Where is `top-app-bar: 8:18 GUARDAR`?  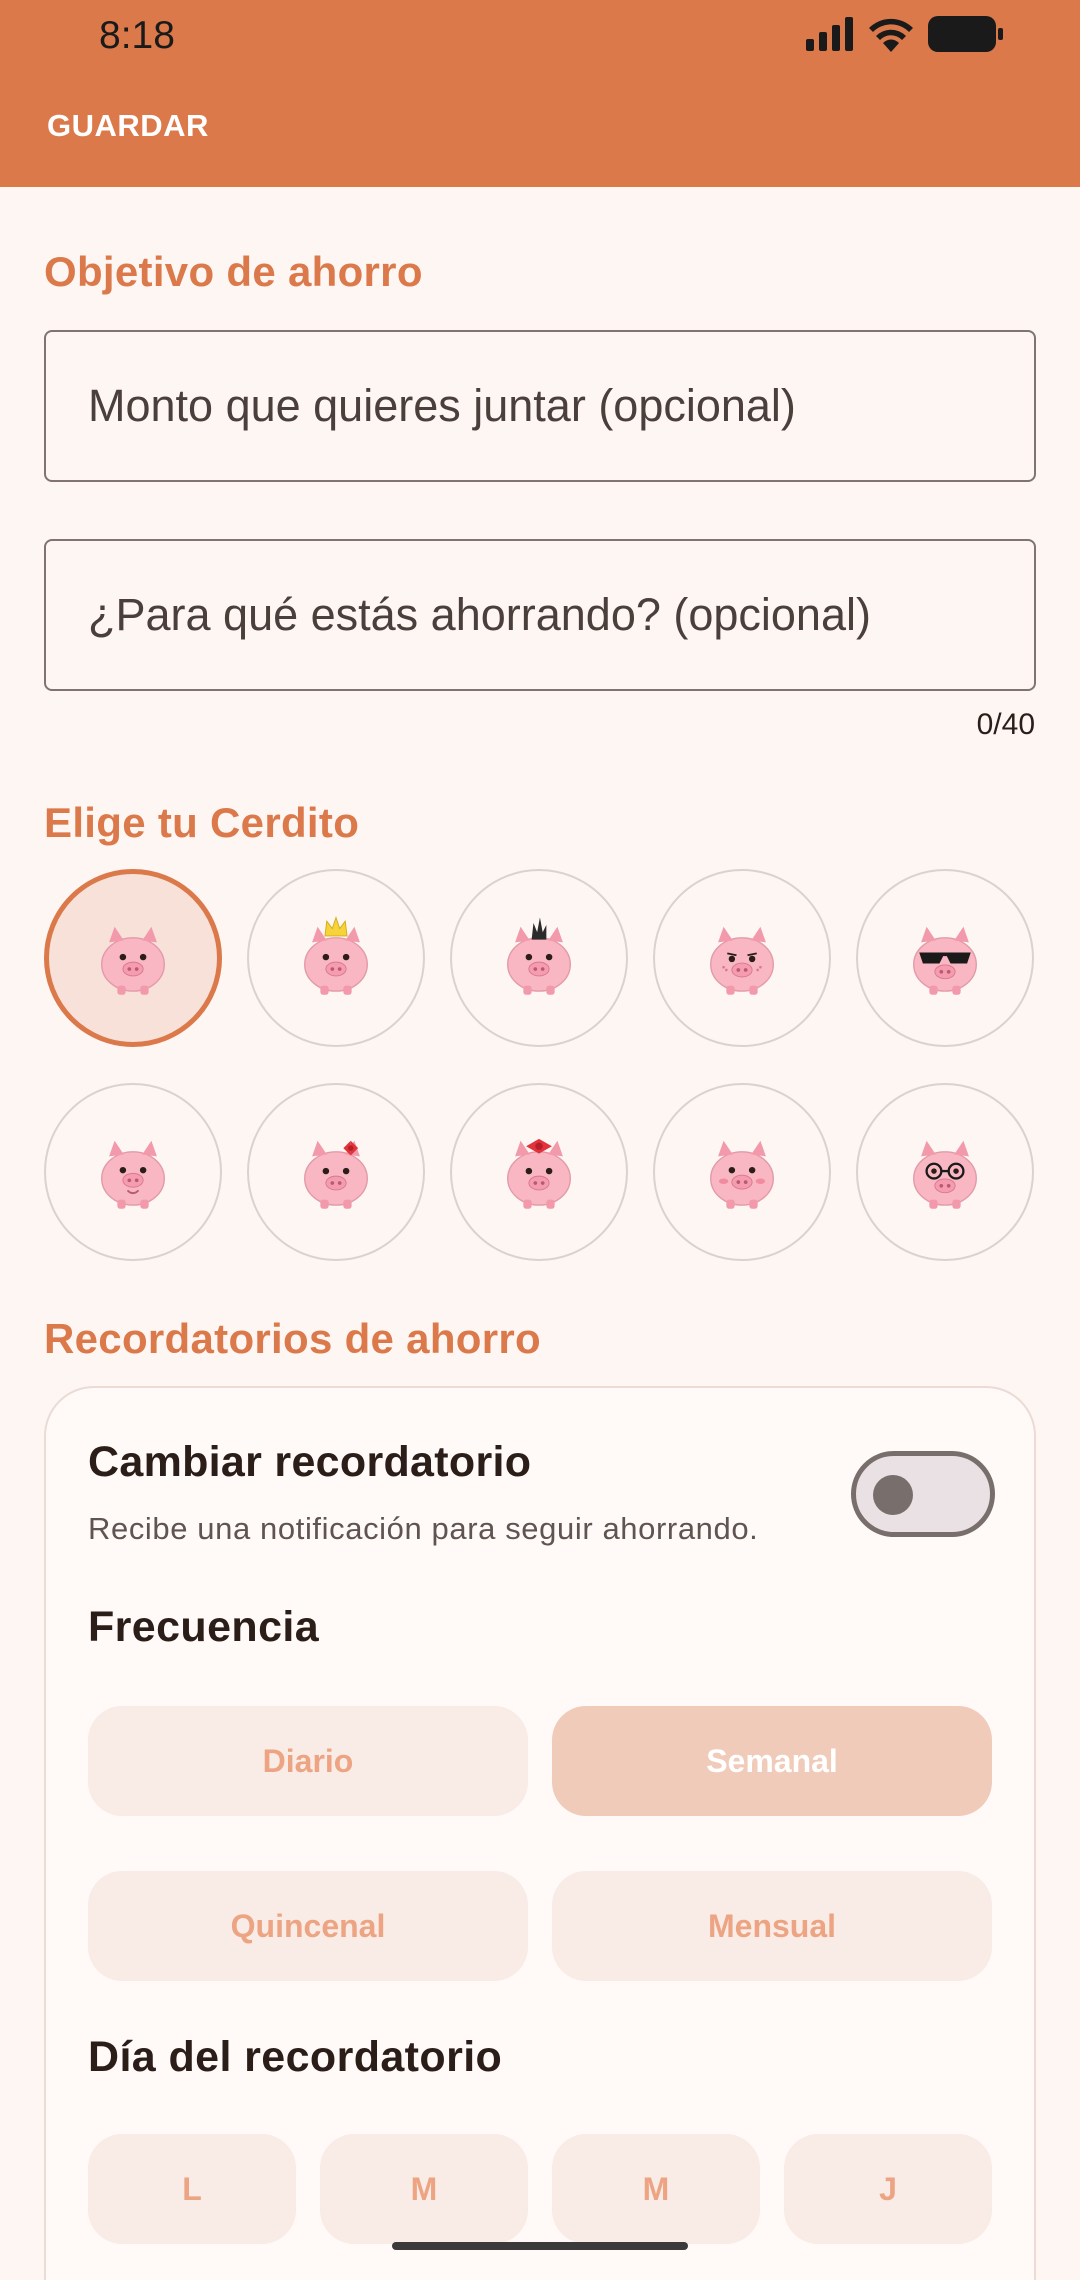 top-app-bar: 8:18 GUARDAR is located at coordinates (540, 93).